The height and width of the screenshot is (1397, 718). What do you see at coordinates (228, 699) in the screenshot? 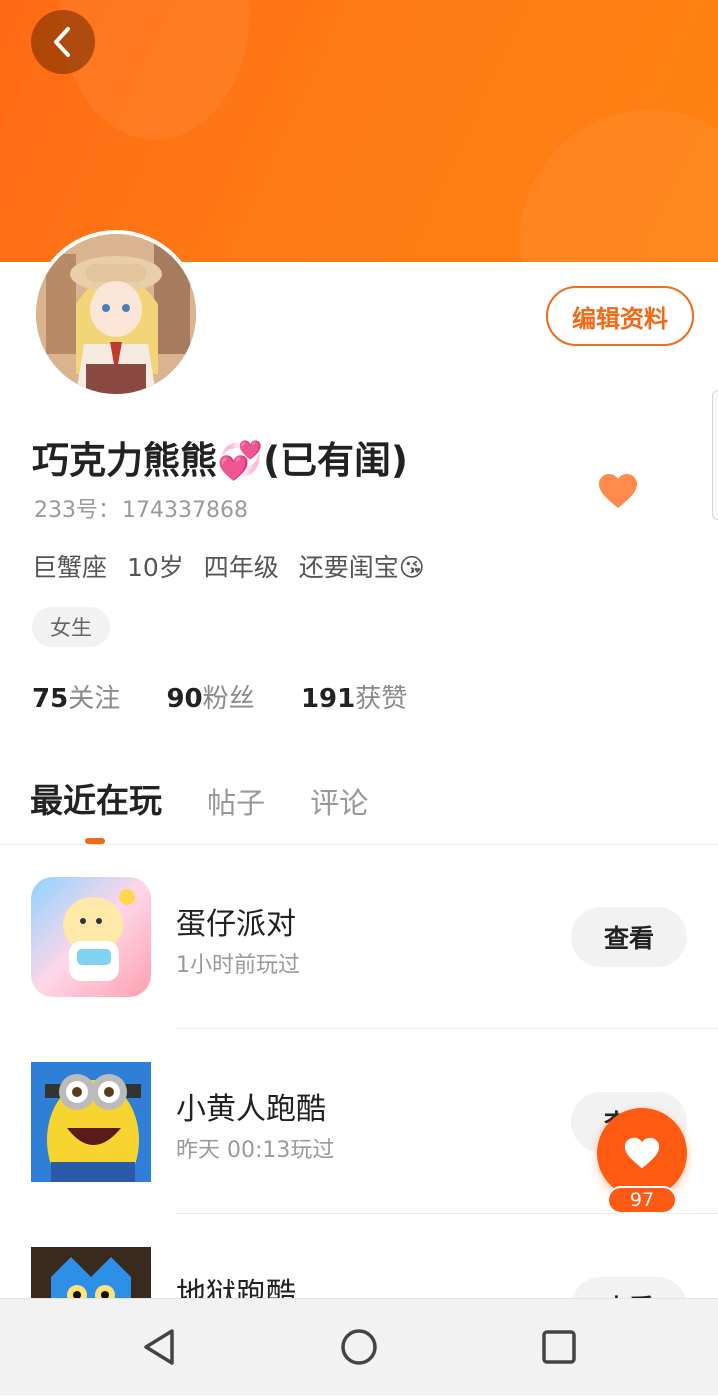
I see `stat-label: 粉丝` at bounding box center [228, 699].